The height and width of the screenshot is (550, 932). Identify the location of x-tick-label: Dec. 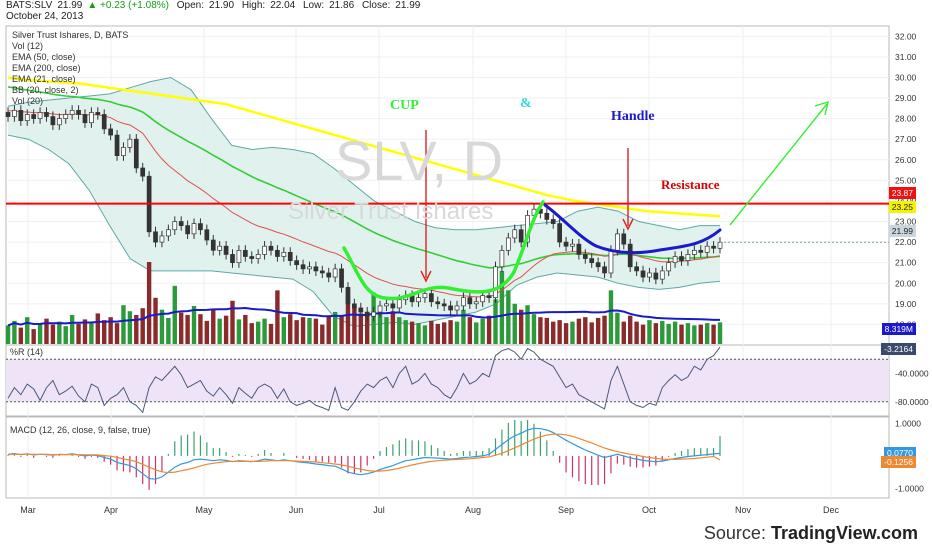
(831, 510).